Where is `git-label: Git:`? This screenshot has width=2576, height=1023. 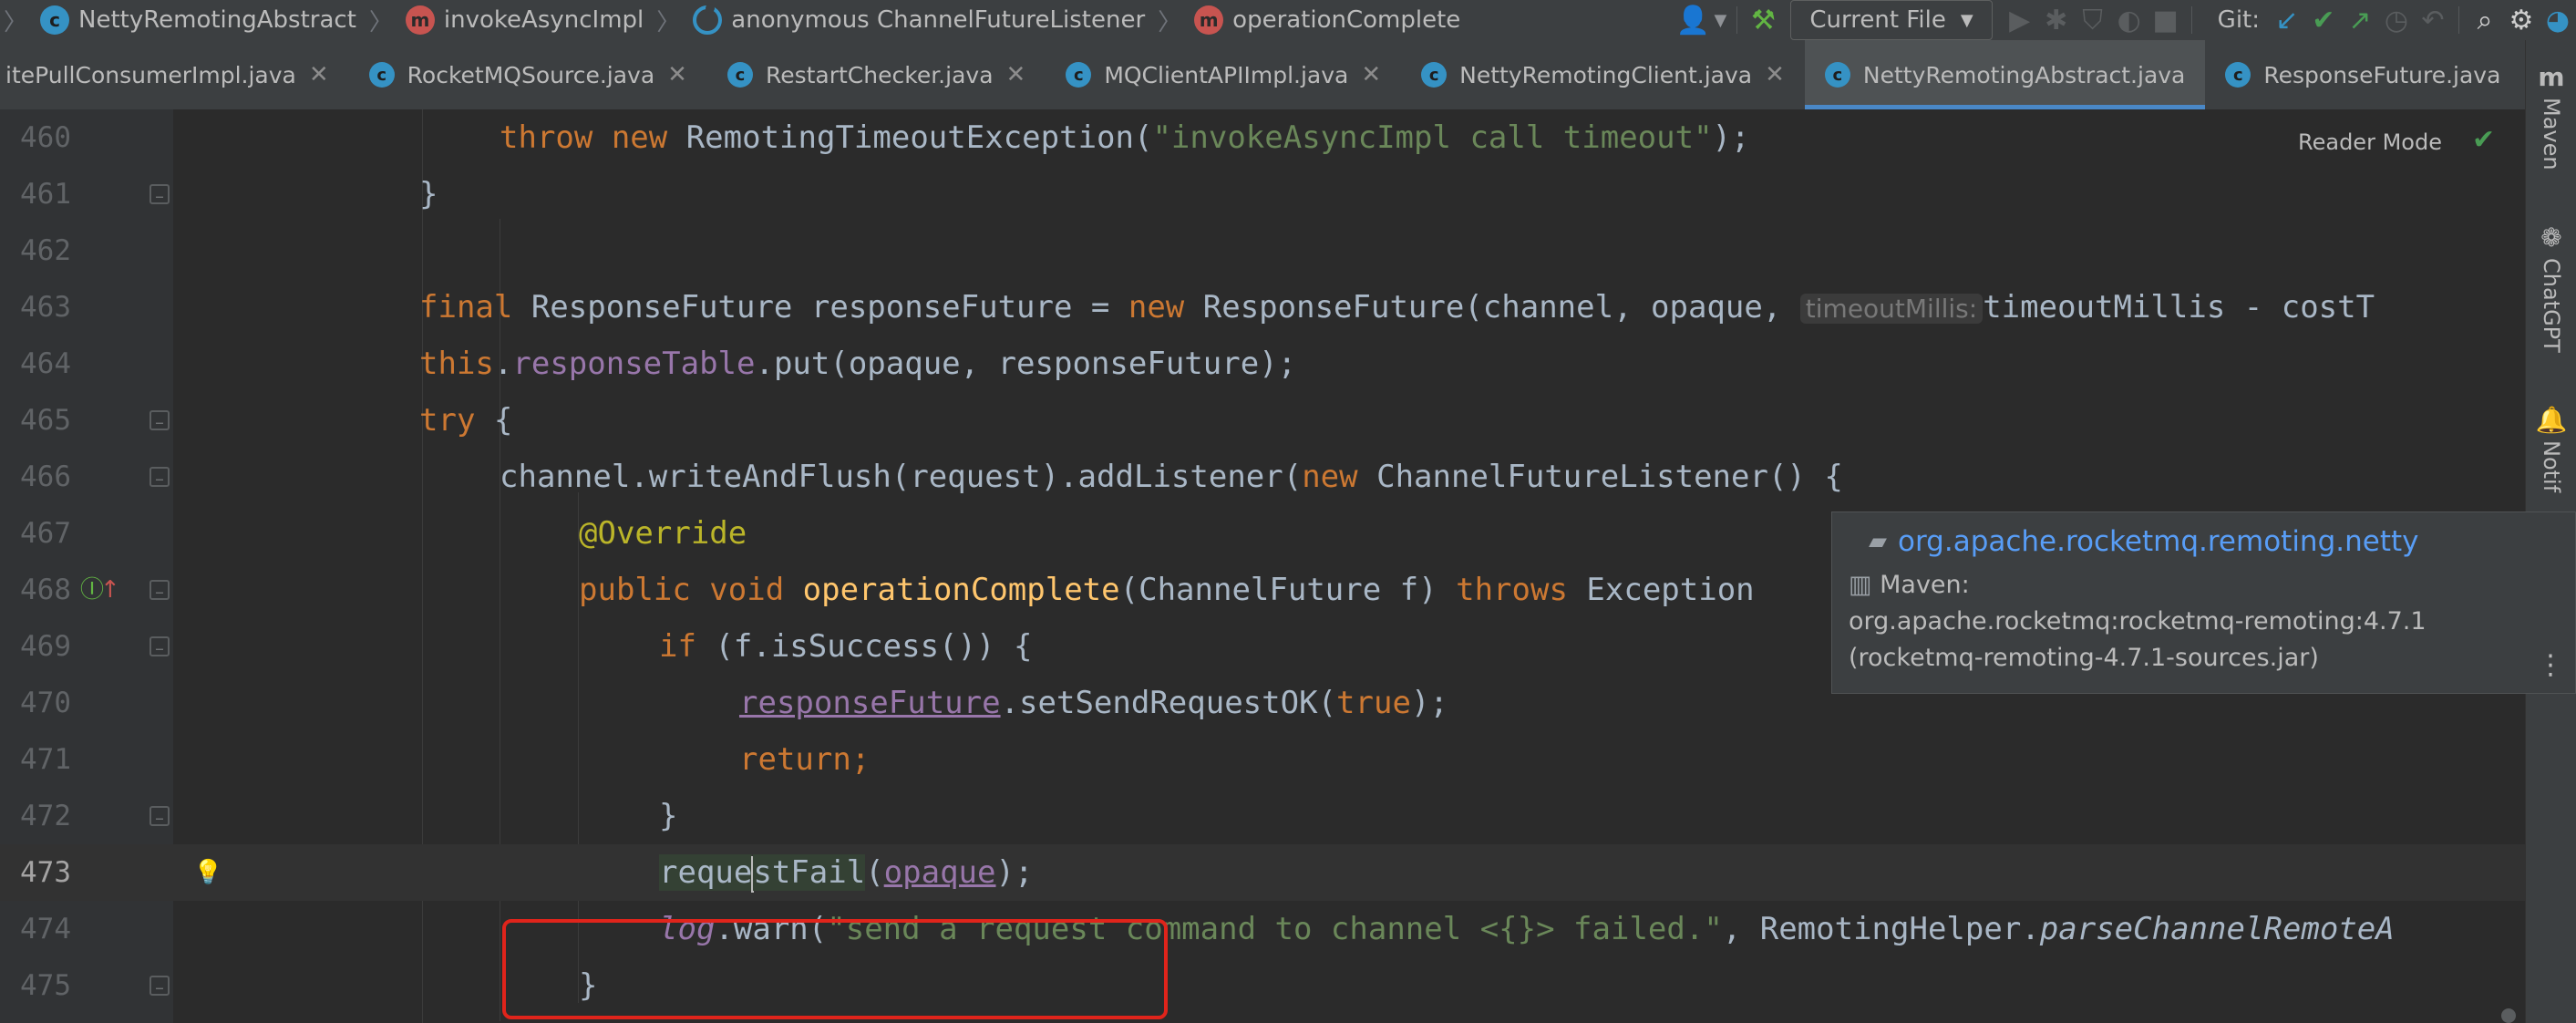 git-label: Git: is located at coordinates (2238, 20).